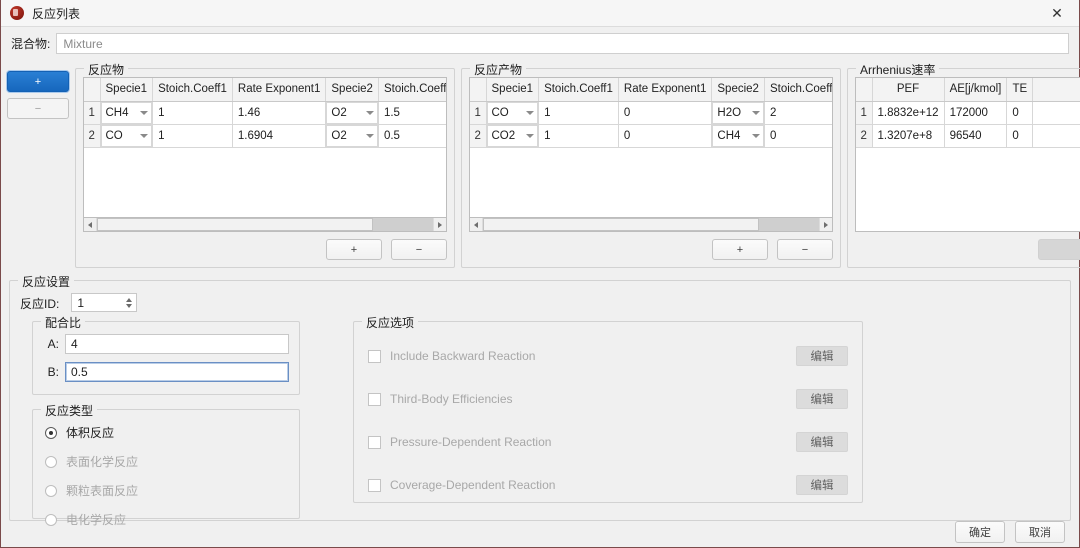  I want to click on edit-pressure-button: 编辑, so click(822, 442).